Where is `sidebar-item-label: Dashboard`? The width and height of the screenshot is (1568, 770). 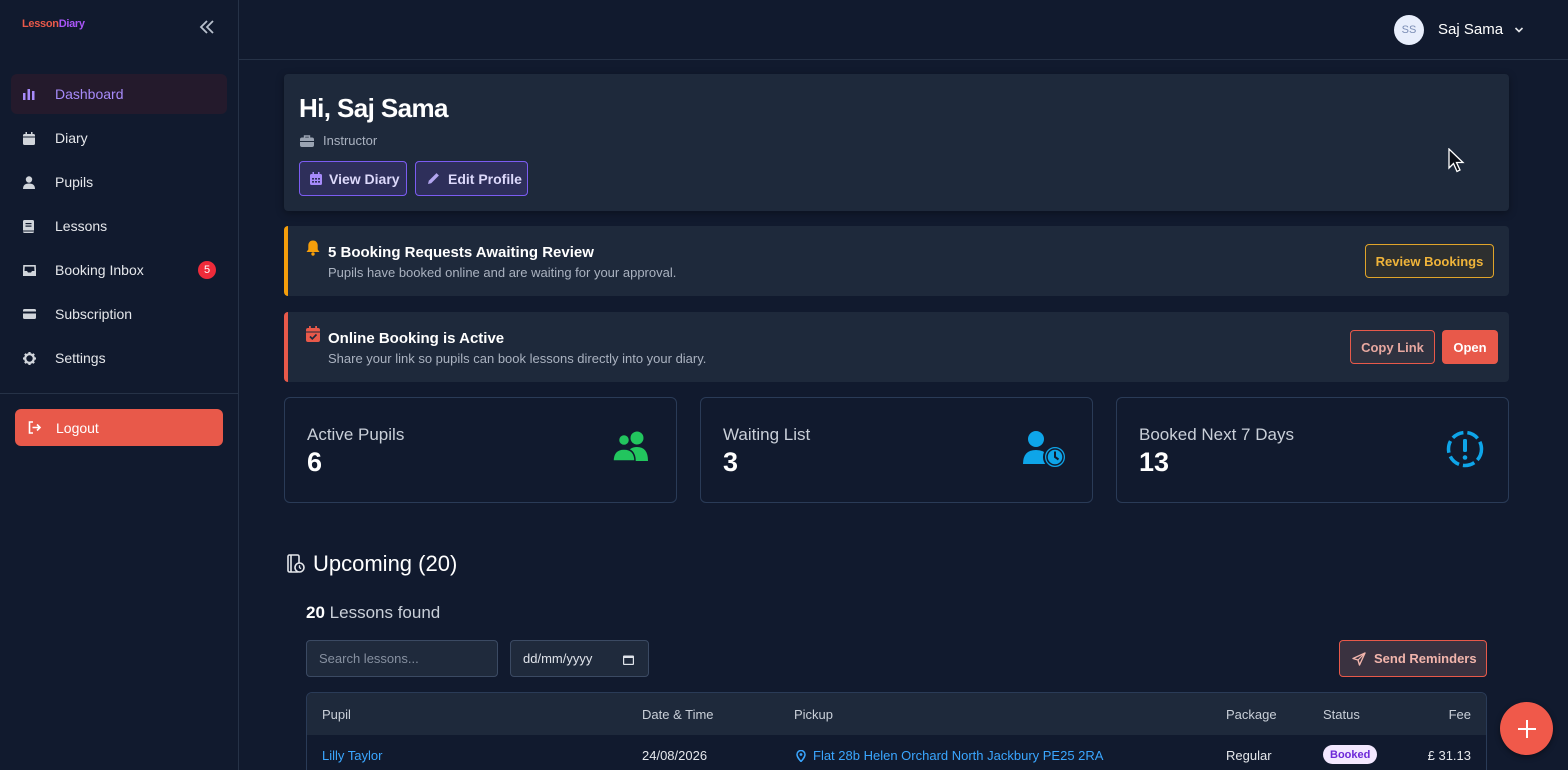
sidebar-item-label: Dashboard is located at coordinates (89, 94).